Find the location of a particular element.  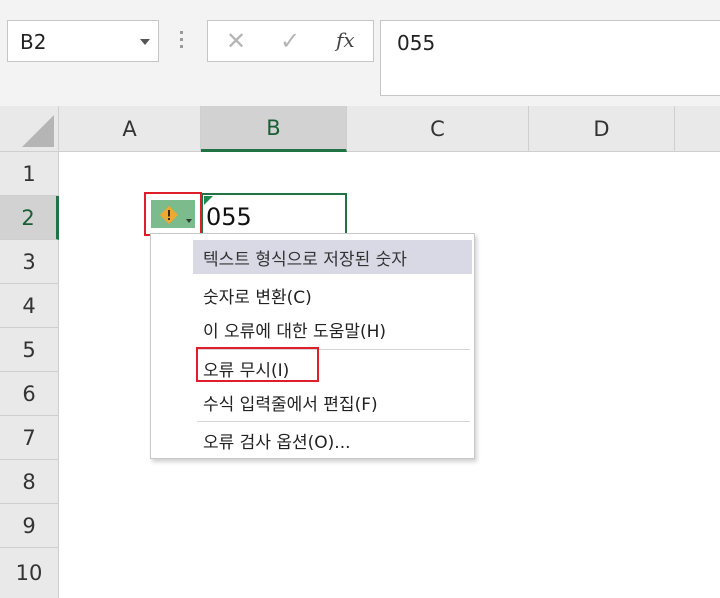

highlight-box is located at coordinates (257, 364).